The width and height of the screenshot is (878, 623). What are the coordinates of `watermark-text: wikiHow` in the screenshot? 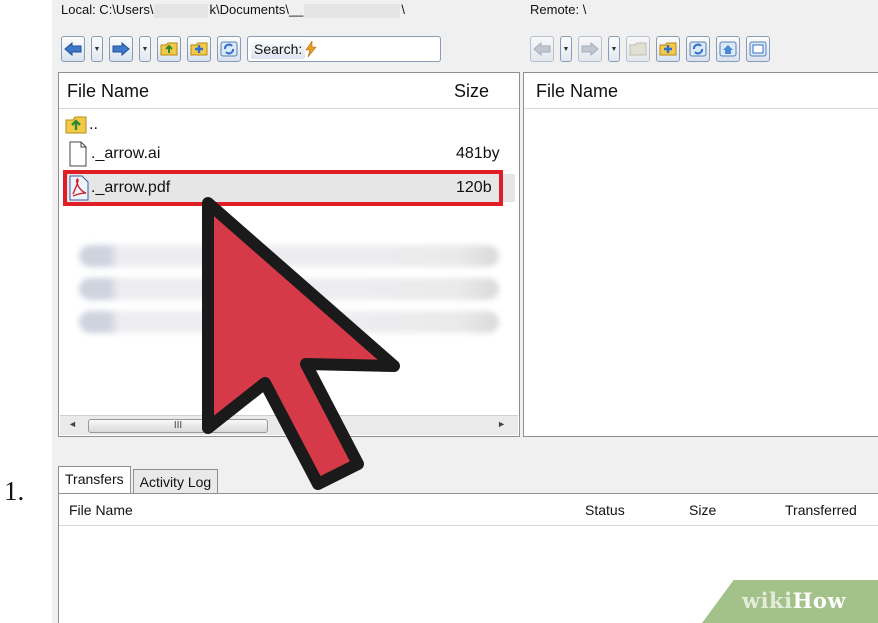 It's located at (794, 600).